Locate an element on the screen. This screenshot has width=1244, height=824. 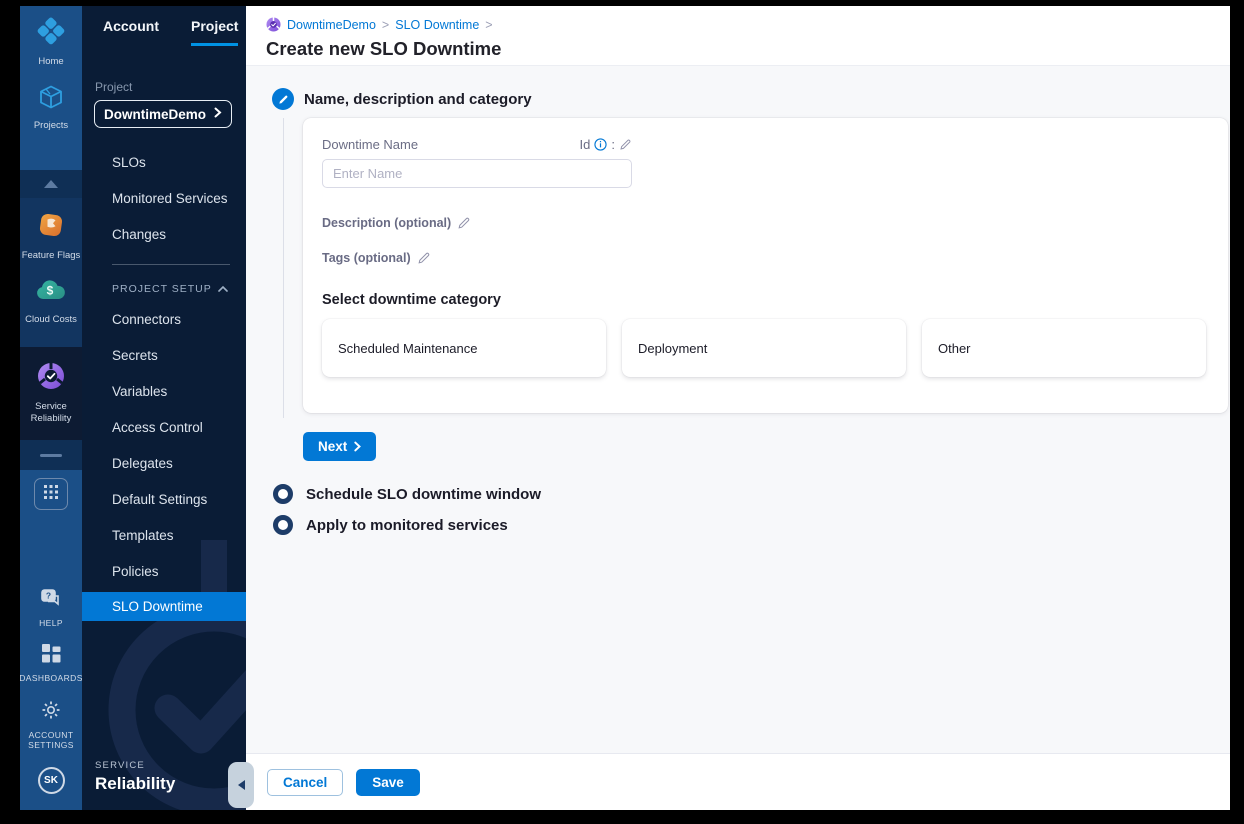
project-field-label: Project is located at coordinates (114, 87).